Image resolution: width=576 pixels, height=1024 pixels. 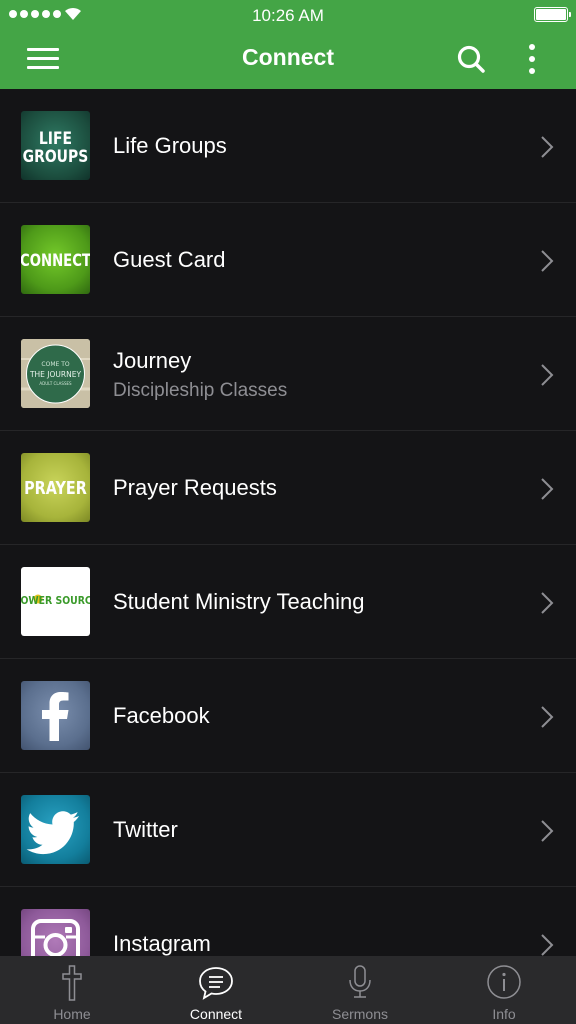 I want to click on status-bar: 10:26 AM, so click(x=288, y=15).